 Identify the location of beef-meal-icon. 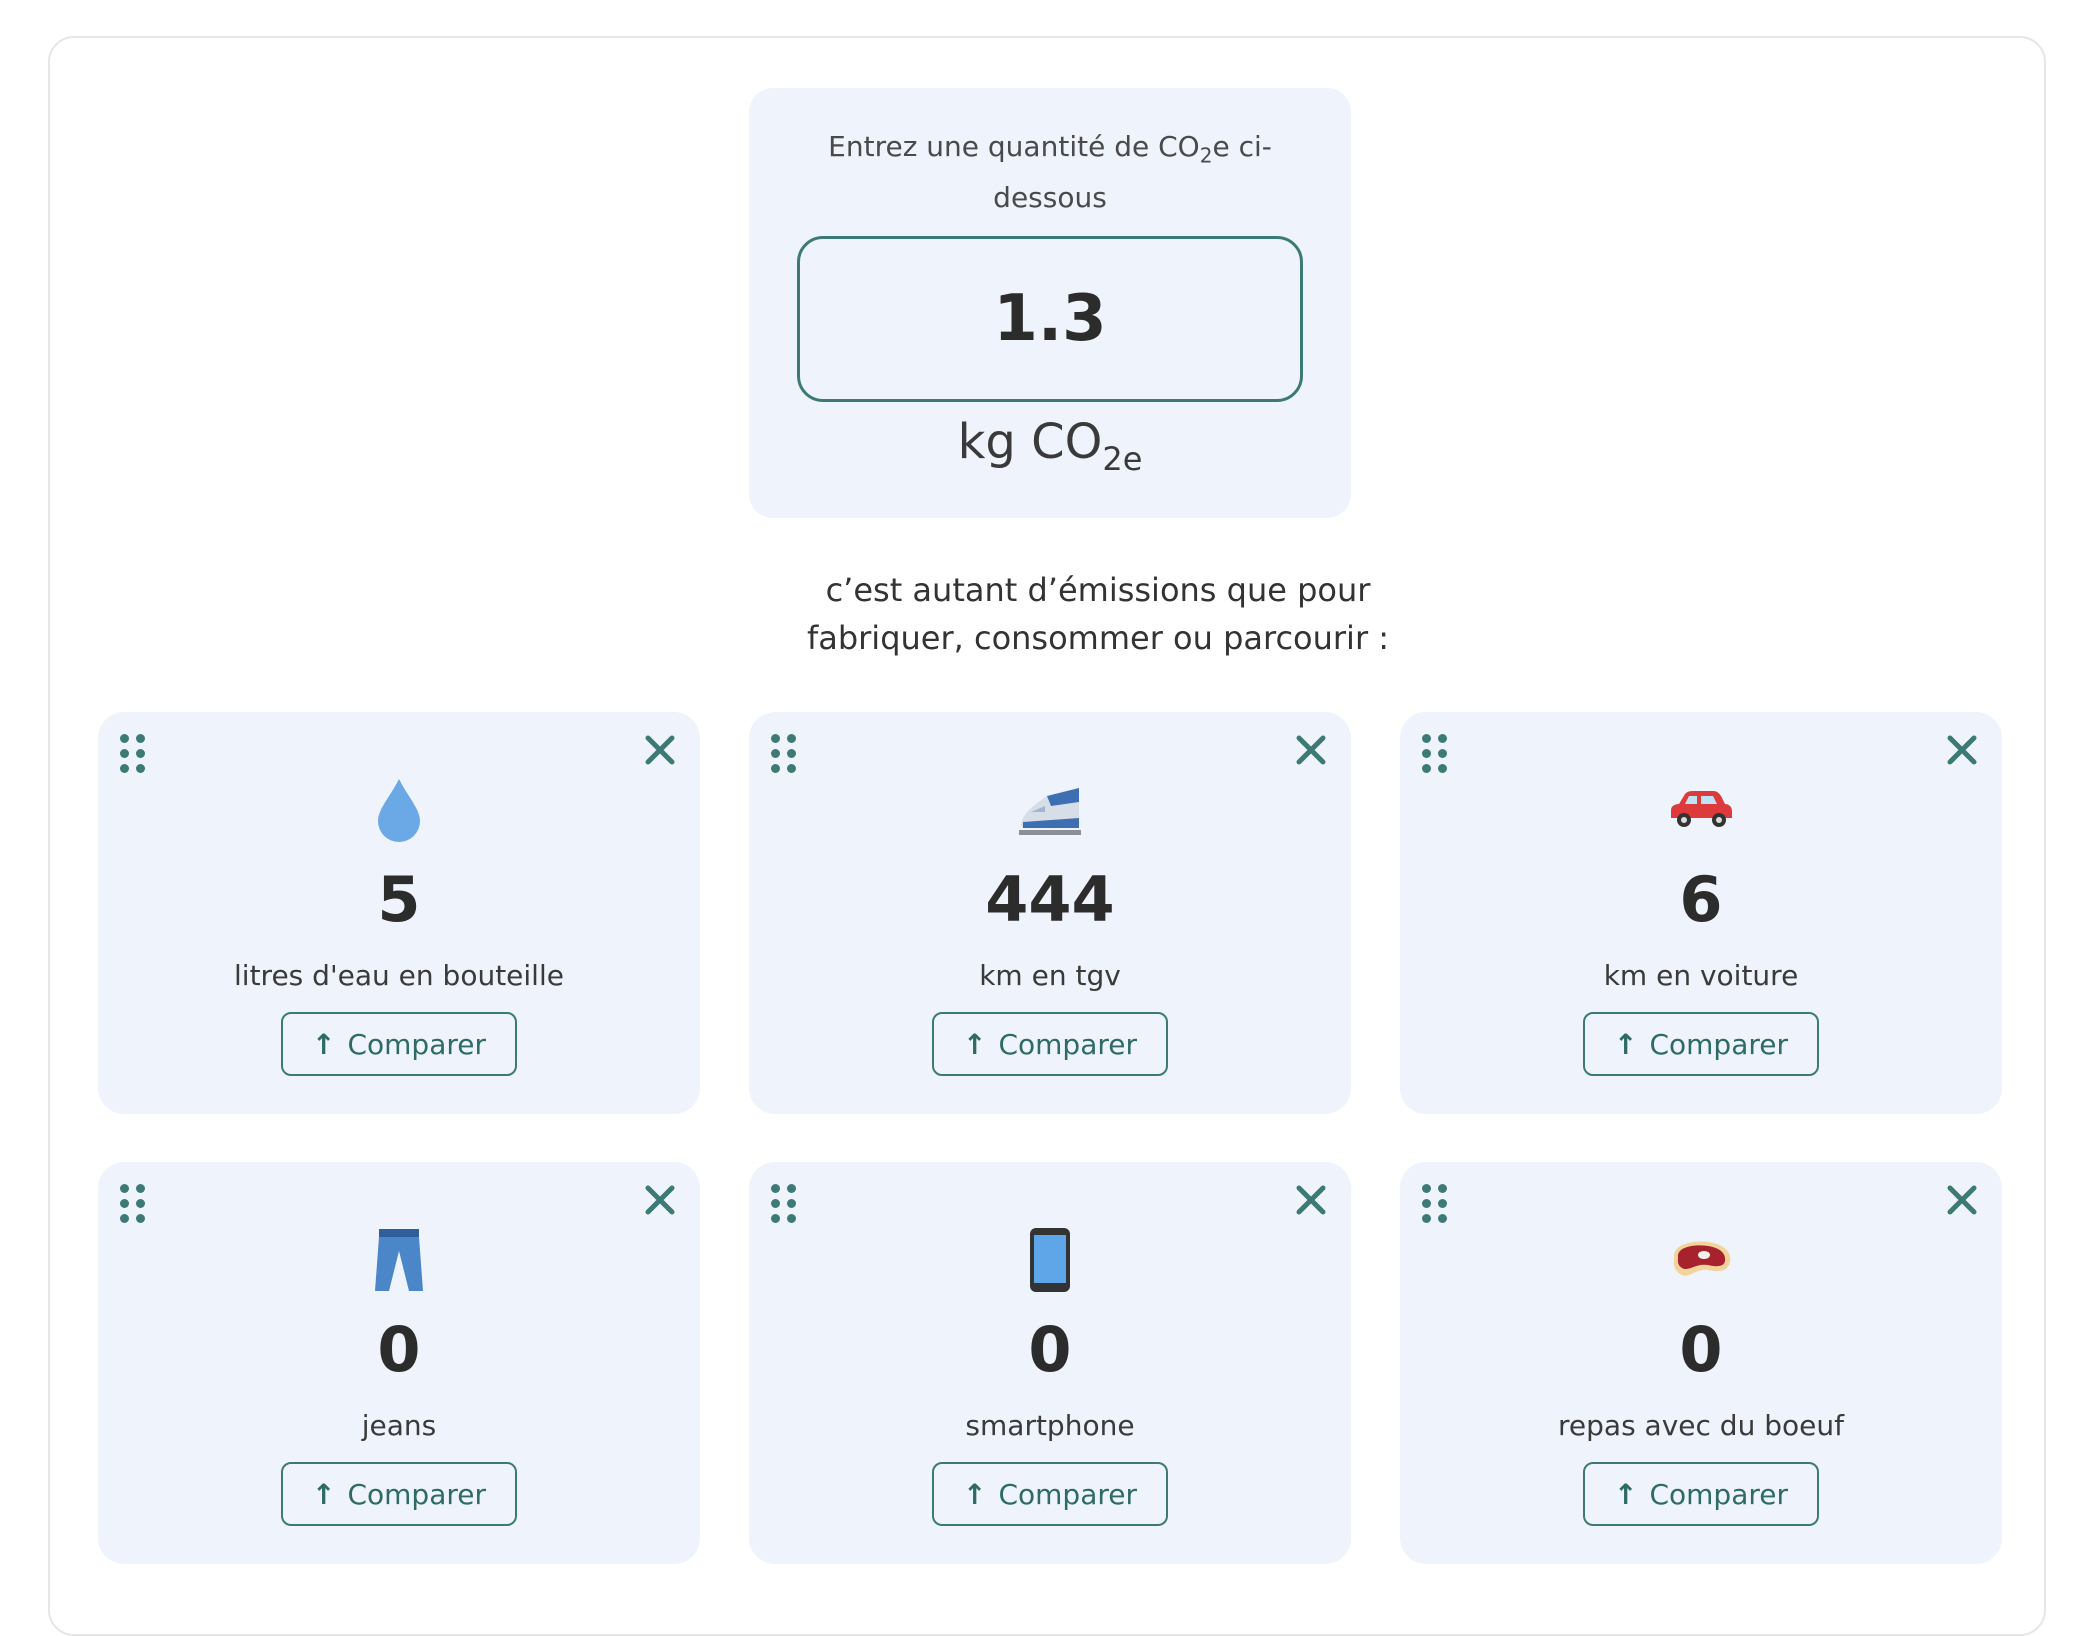
(1702, 1258).